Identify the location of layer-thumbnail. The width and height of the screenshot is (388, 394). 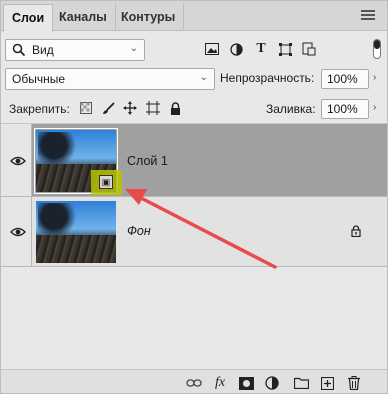
(76, 232).